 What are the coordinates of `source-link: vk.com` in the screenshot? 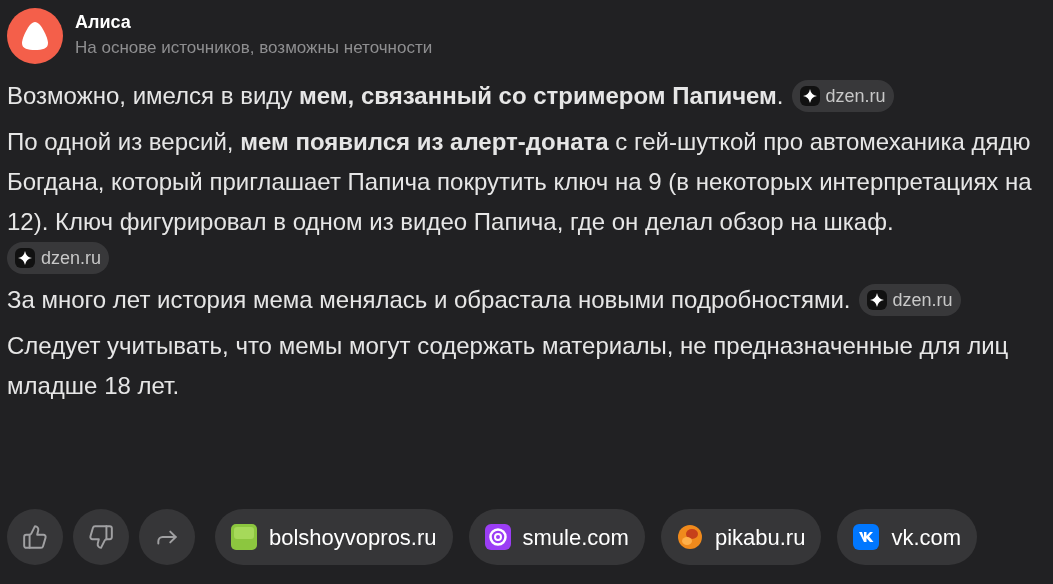 It's located at (907, 537).